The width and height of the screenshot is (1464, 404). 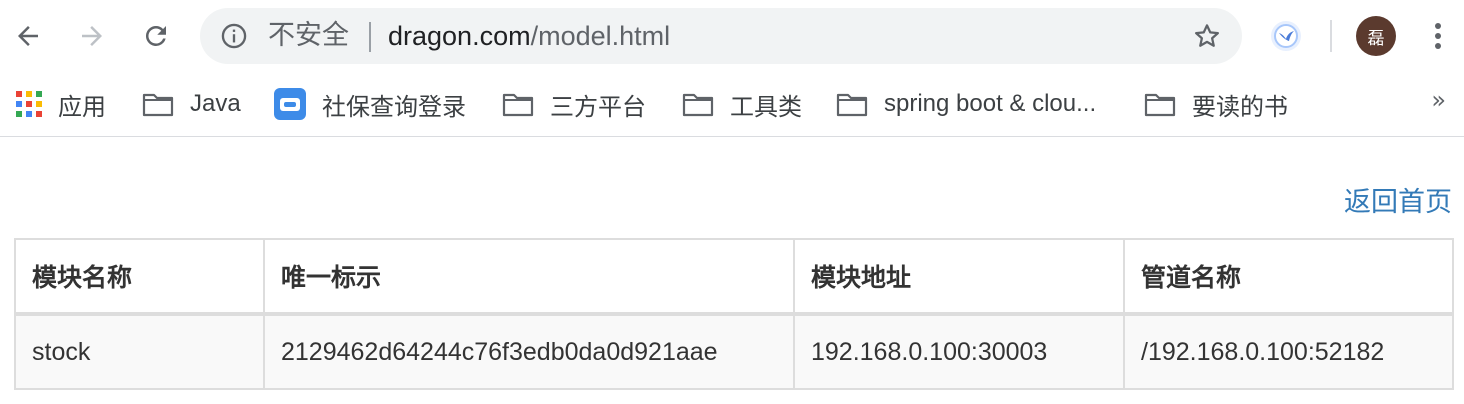 I want to click on forward-button, so click(x=92, y=36).